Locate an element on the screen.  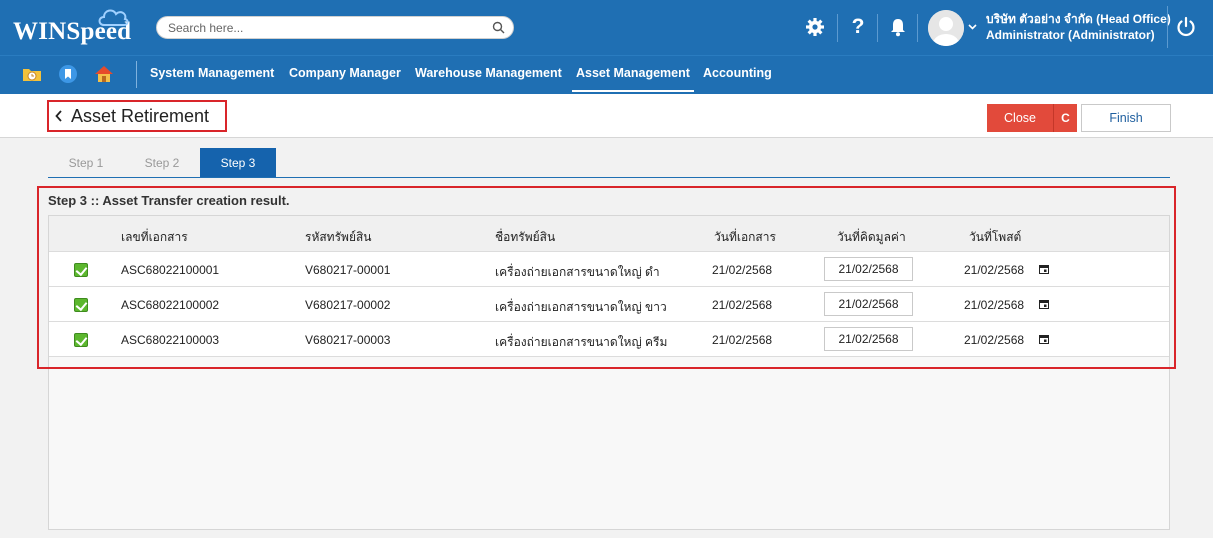
menu-asset-management: Asset Management is located at coordinates (633, 79).